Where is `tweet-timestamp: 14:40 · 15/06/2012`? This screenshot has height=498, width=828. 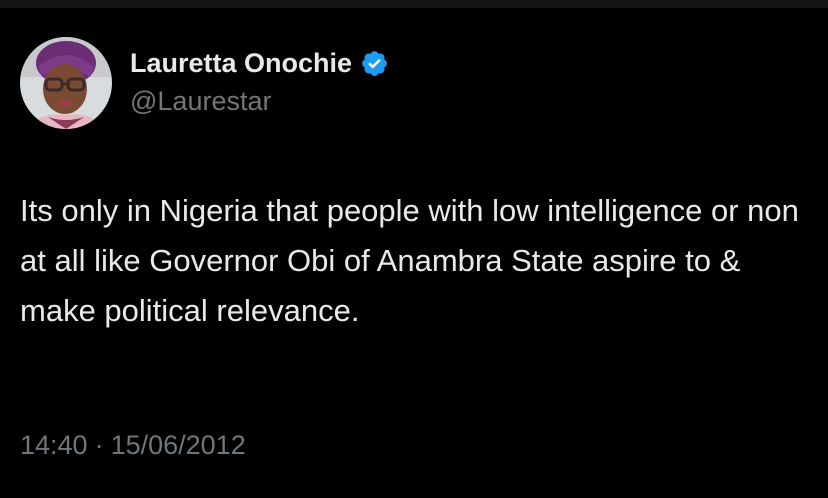
tweet-timestamp: 14:40 · 15/06/2012 is located at coordinates (133, 445).